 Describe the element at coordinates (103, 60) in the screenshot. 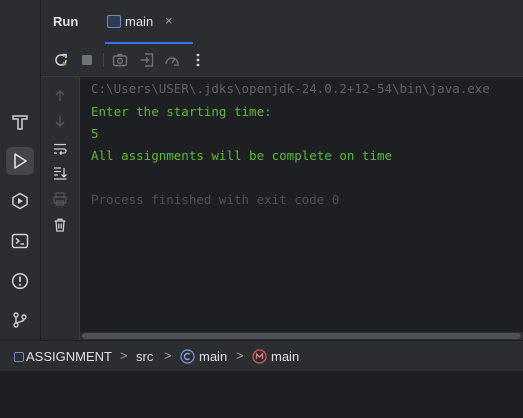

I see `toolbar-separator` at that location.